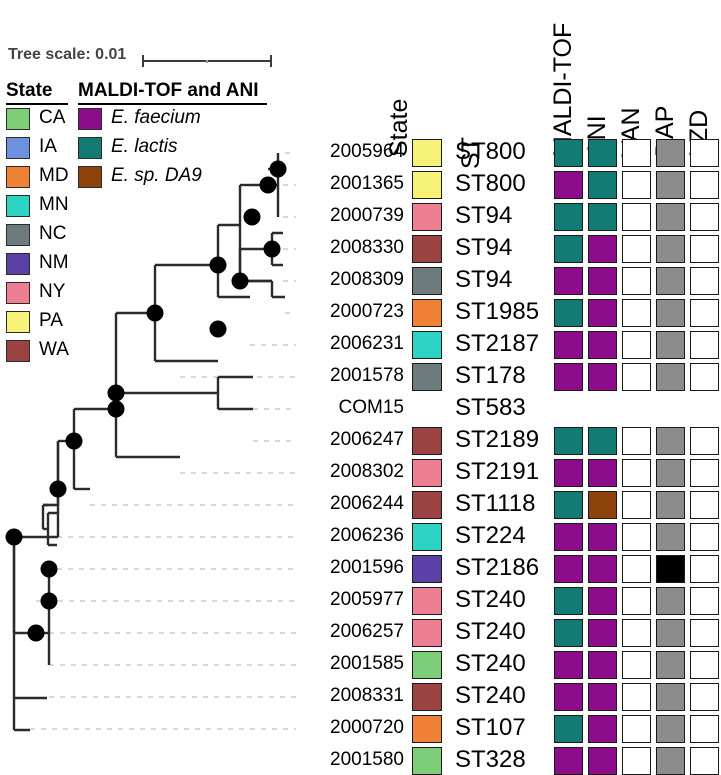  Describe the element at coordinates (367, 471) in the screenshot. I see `tip-label: 2008302` at that location.